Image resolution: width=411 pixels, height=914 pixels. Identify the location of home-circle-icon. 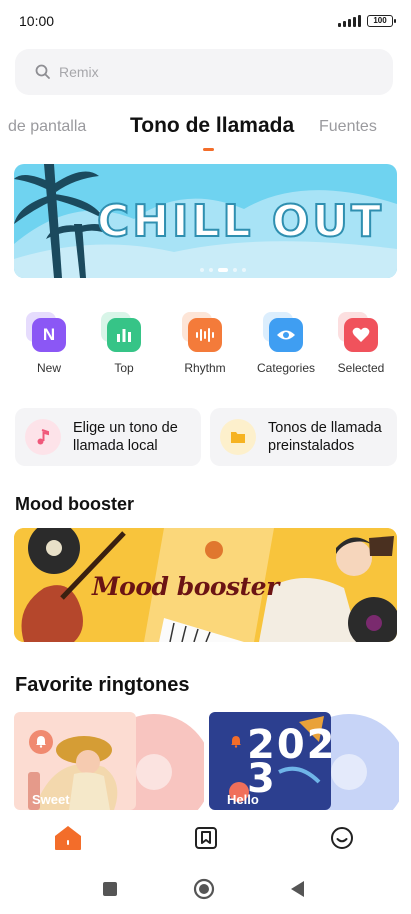
(204, 889).